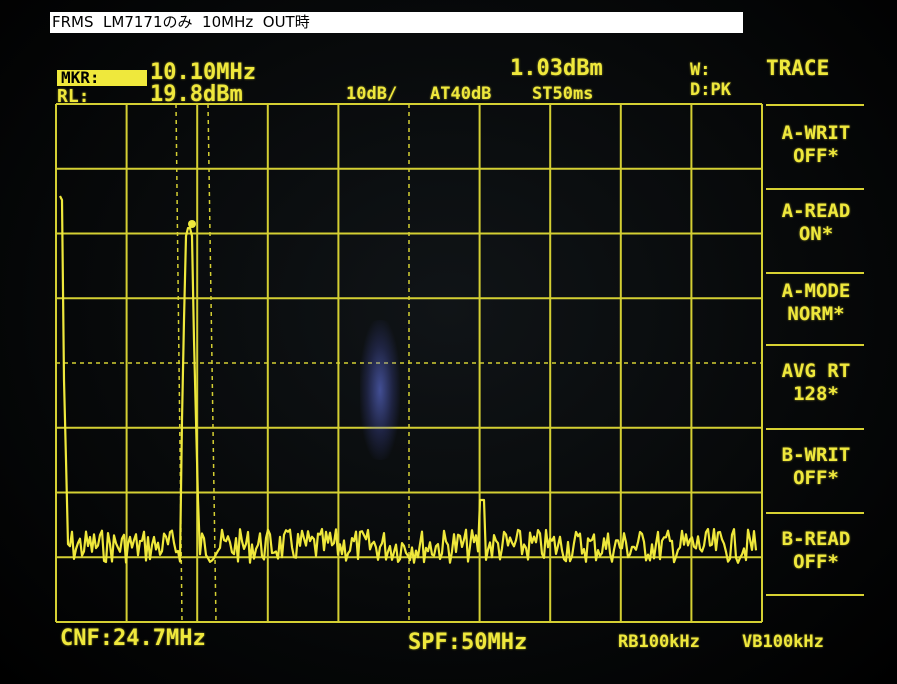  I want to click on softkey-state: NORM*, so click(816, 314).